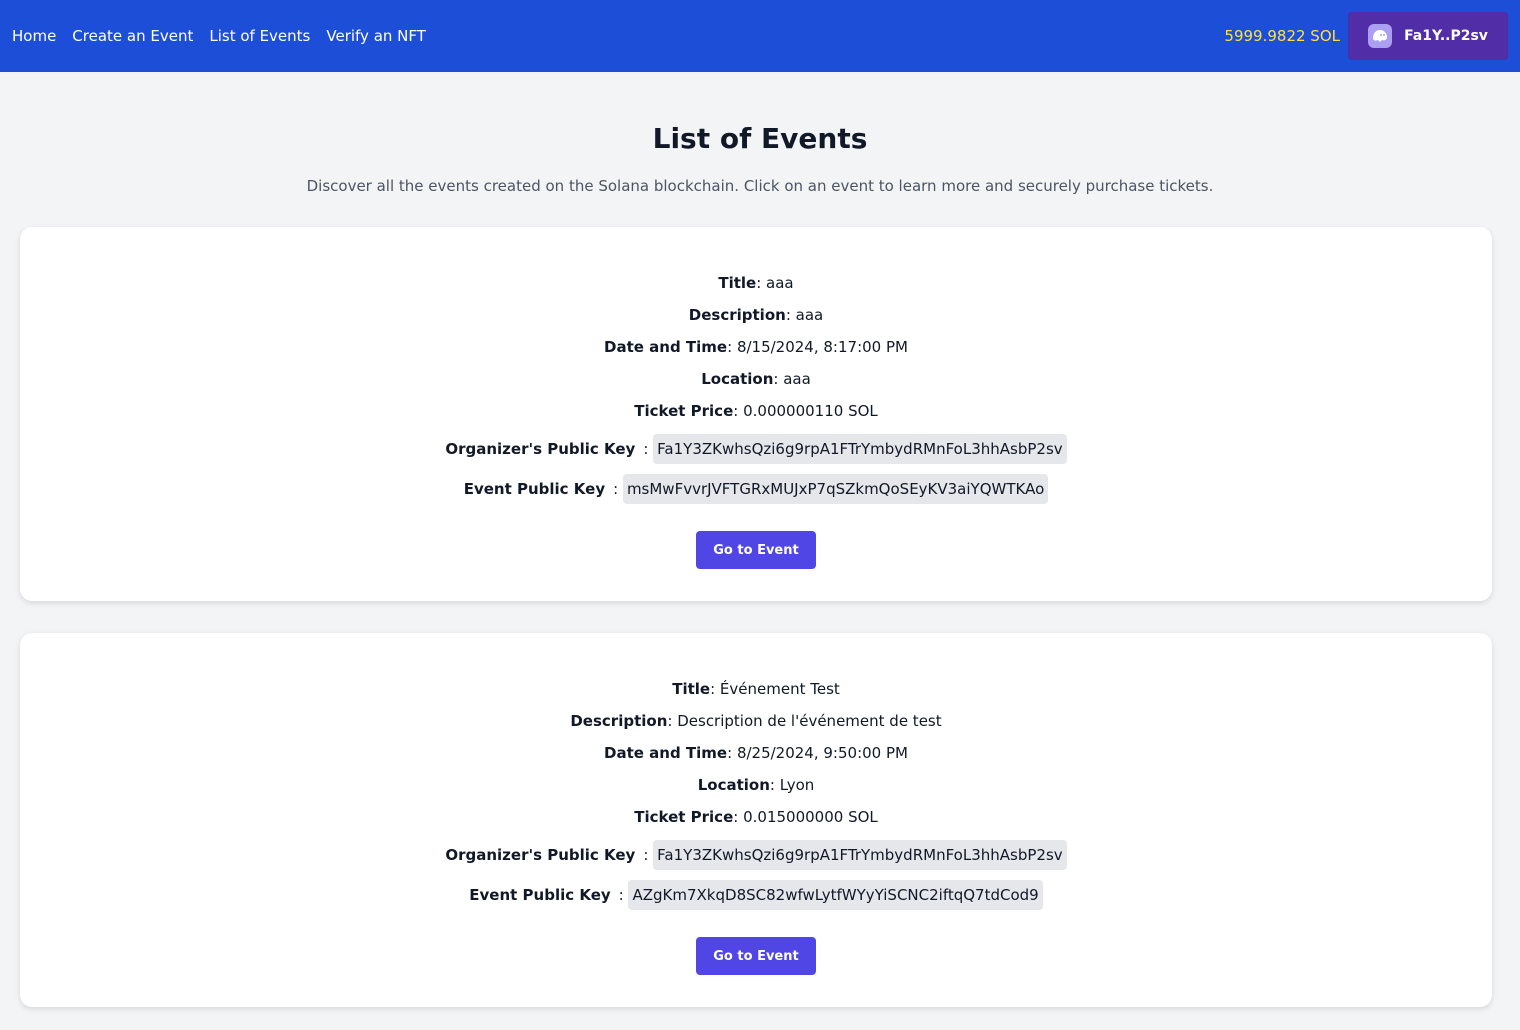 Image resolution: width=1520 pixels, height=1030 pixels. I want to click on event-date-value: 8/25/2024, 9:50:00 PM, so click(822, 753).